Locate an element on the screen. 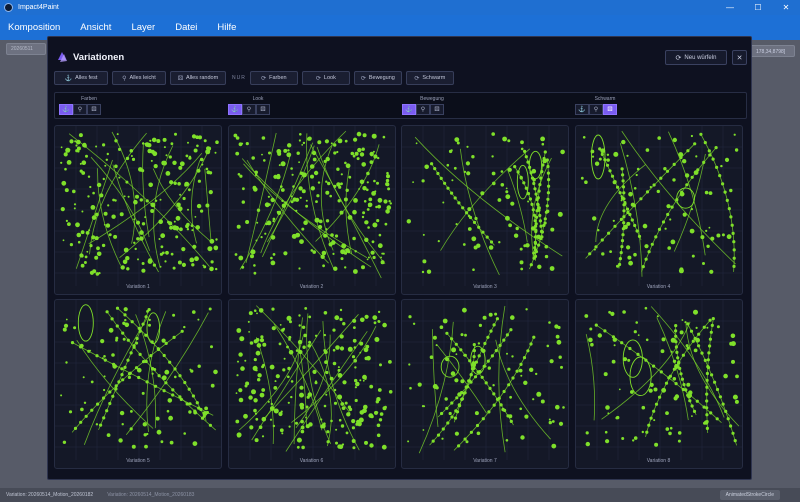  variation-card: Variation 1 is located at coordinates (138, 210).